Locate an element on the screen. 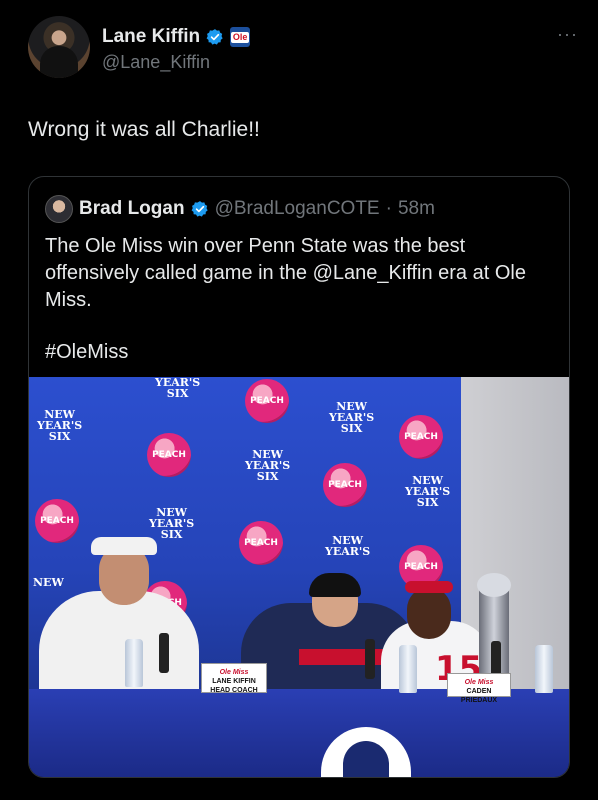 The image size is (598, 800). quoted-timestamp: 58m is located at coordinates (416, 208).